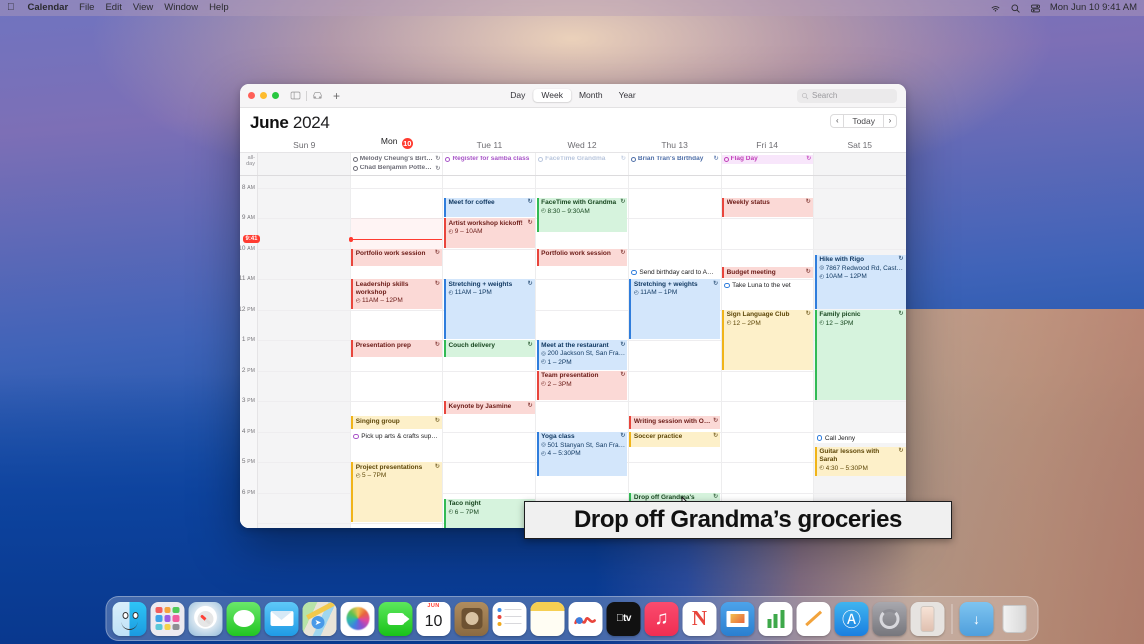 The height and width of the screenshot is (644, 1144). Describe the element at coordinates (582, 215) in the screenshot. I see `calendar-event: FaceTime with Grandma ↻ ◴ 8:30 – 9:30AM` at that location.